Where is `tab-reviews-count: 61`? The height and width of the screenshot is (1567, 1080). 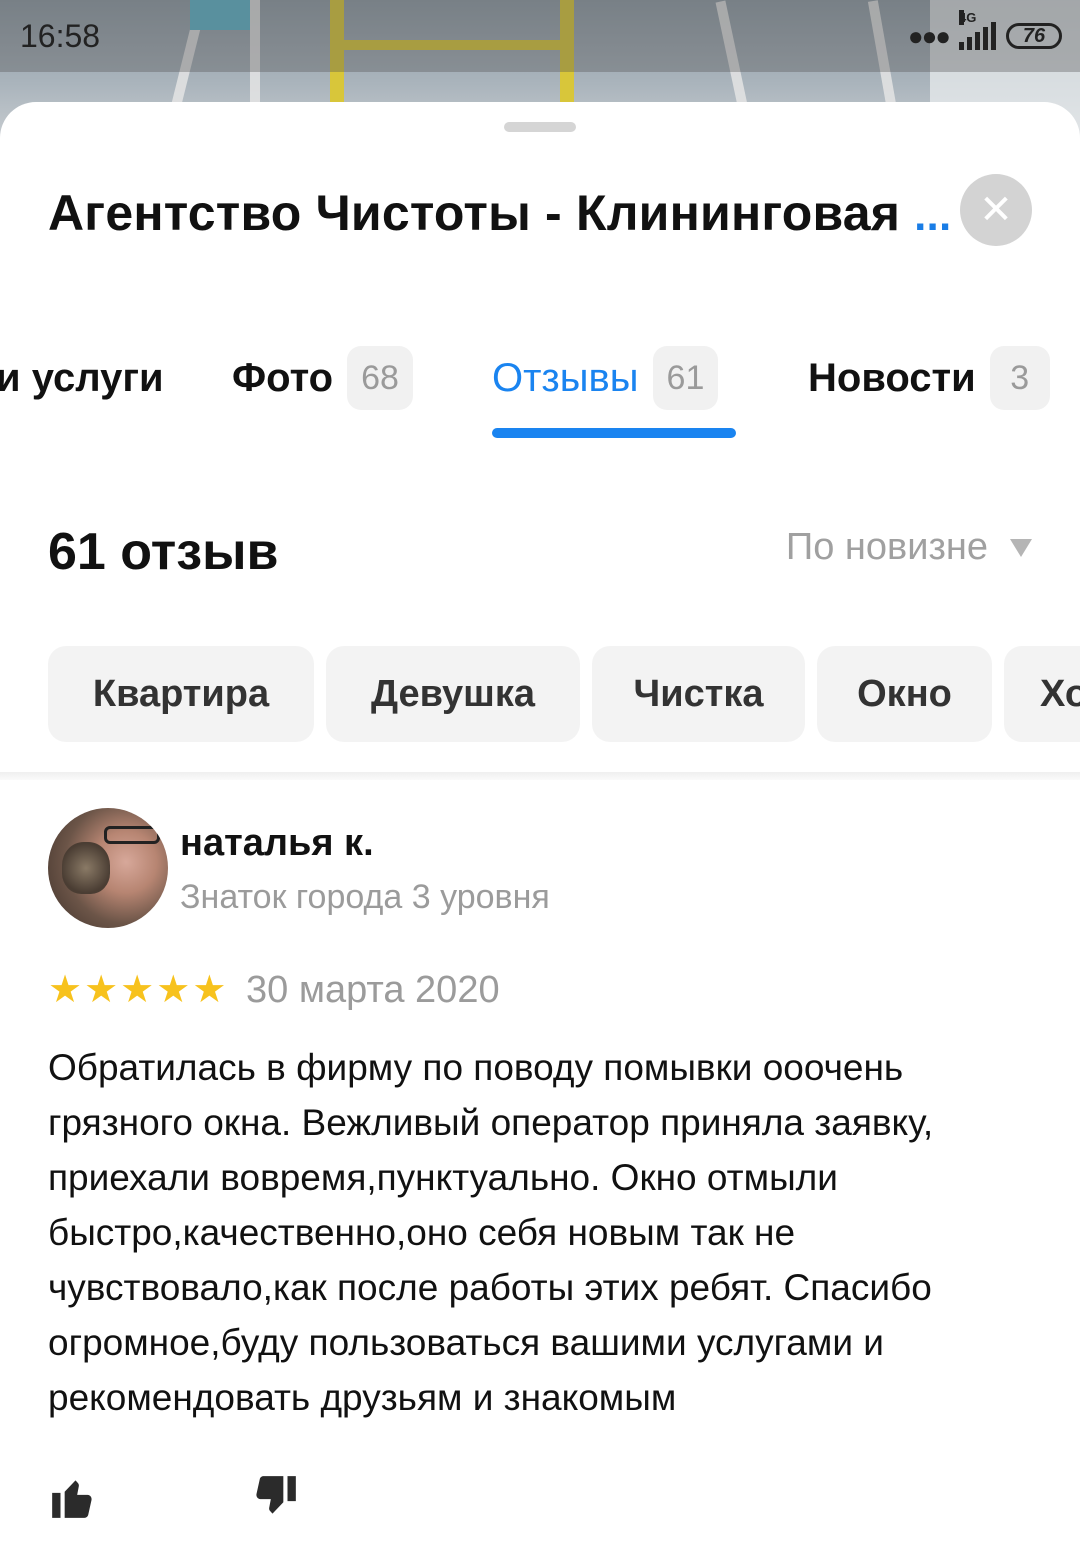 tab-reviews-count: 61 is located at coordinates (685, 378).